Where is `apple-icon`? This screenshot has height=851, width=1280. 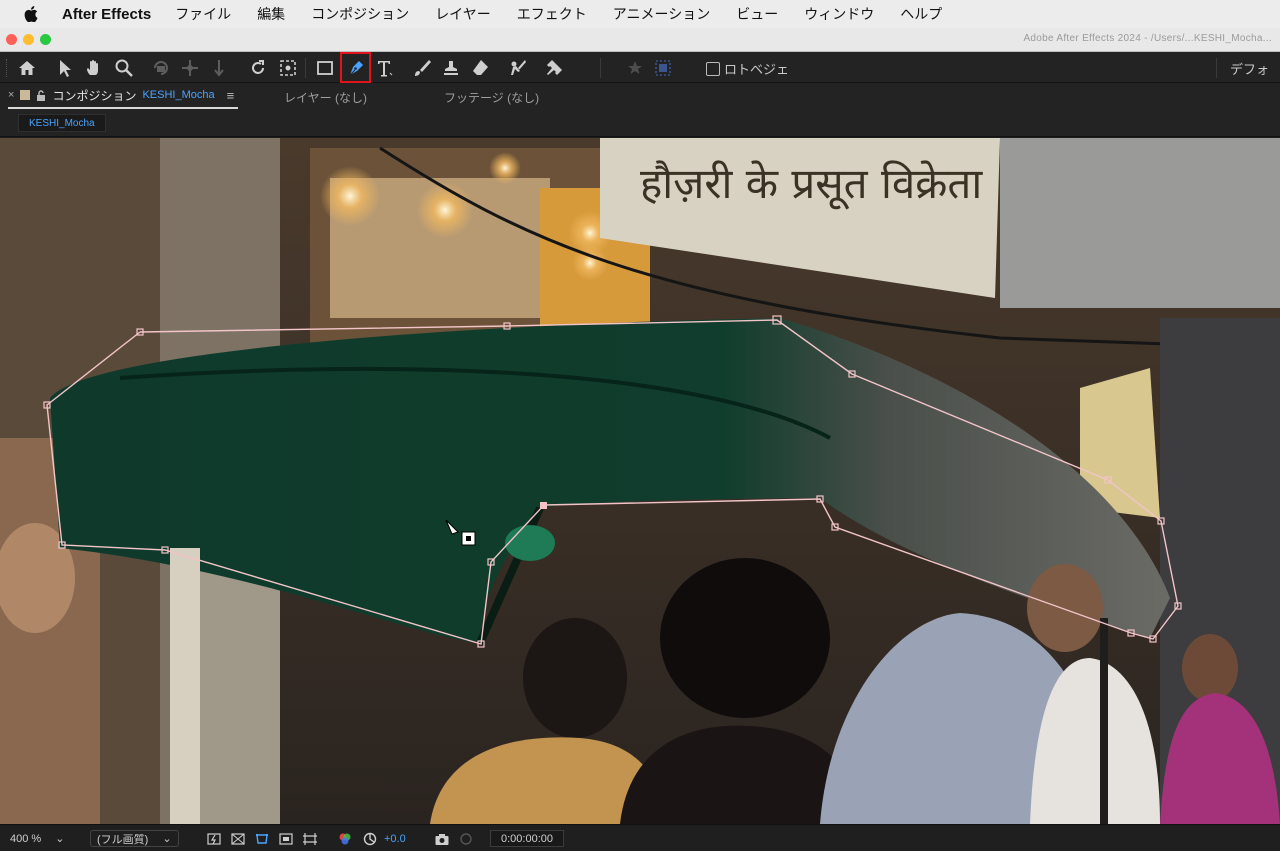
apple-icon is located at coordinates (31, 14).